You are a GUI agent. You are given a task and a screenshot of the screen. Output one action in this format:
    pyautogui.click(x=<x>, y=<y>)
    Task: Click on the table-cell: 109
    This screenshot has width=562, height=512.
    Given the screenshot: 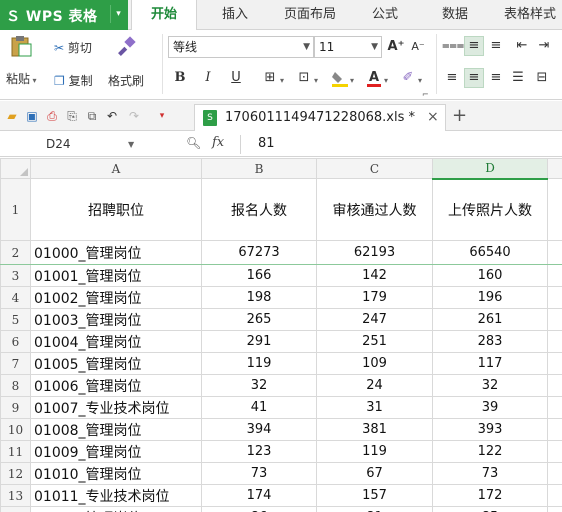 What is the action you would take?
    pyautogui.click(x=374, y=363)
    